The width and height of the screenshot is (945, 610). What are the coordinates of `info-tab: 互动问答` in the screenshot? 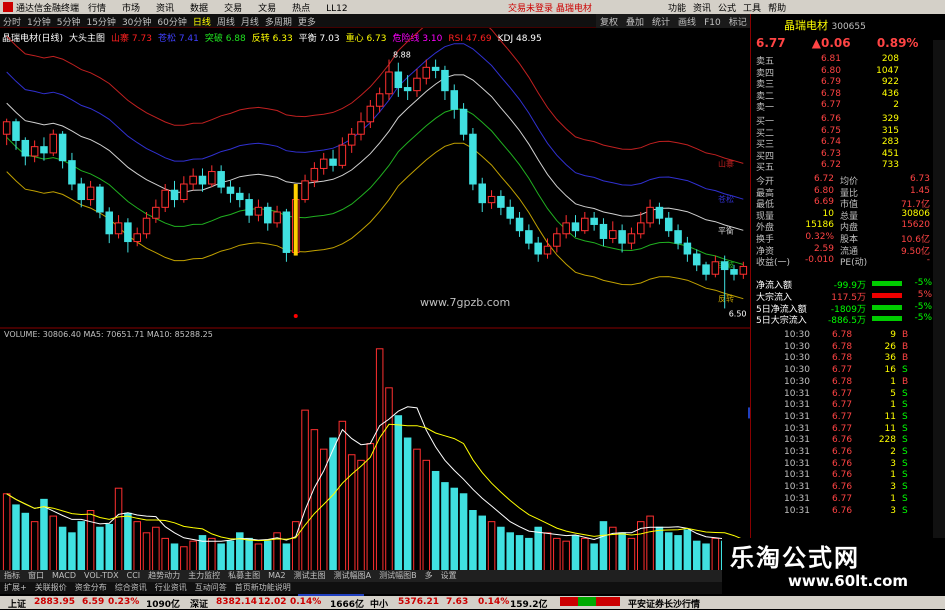 It's located at (211, 587).